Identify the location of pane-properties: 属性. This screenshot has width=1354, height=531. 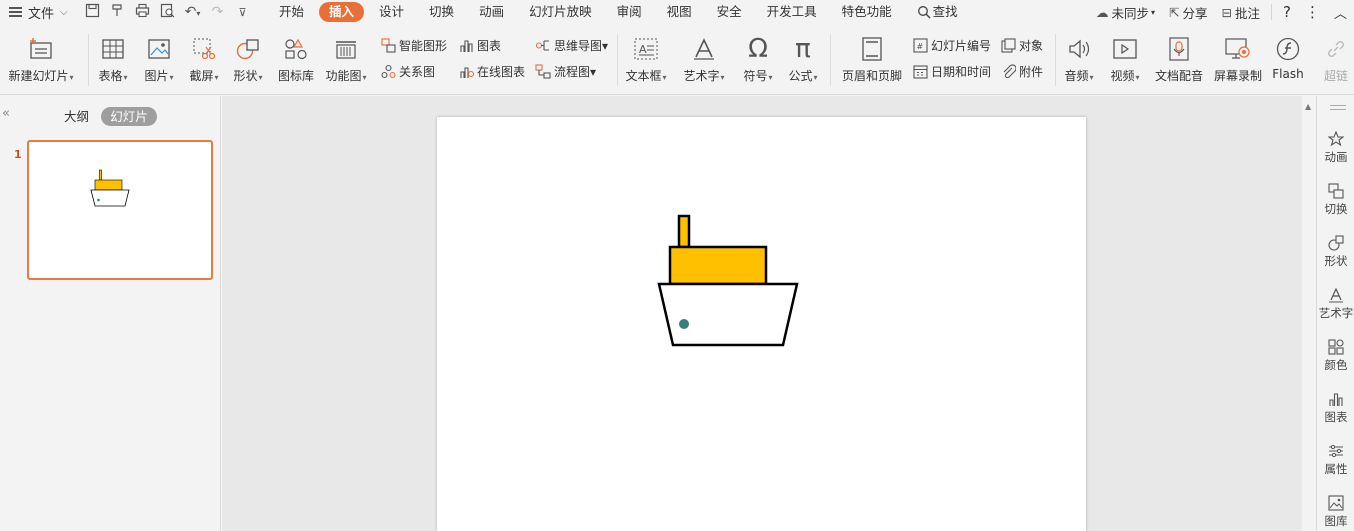
(1335, 459).